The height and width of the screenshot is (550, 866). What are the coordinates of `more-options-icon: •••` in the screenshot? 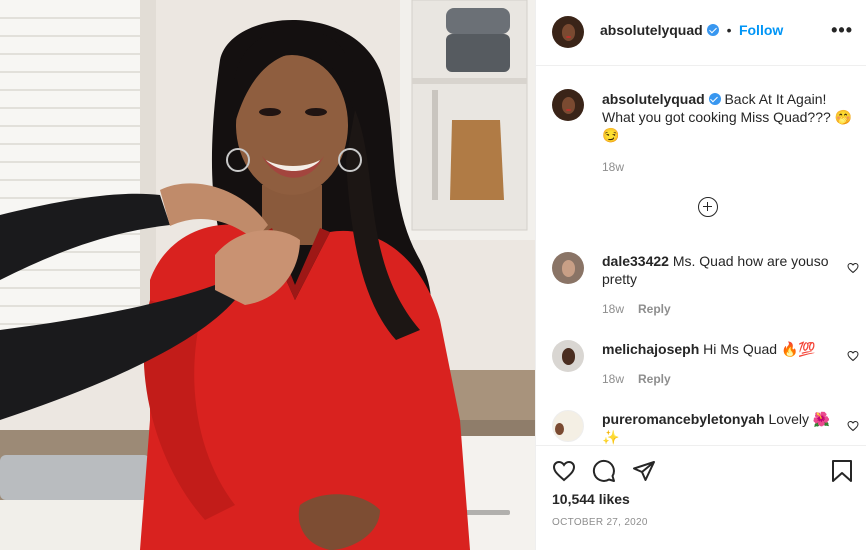 It's located at (842, 30).